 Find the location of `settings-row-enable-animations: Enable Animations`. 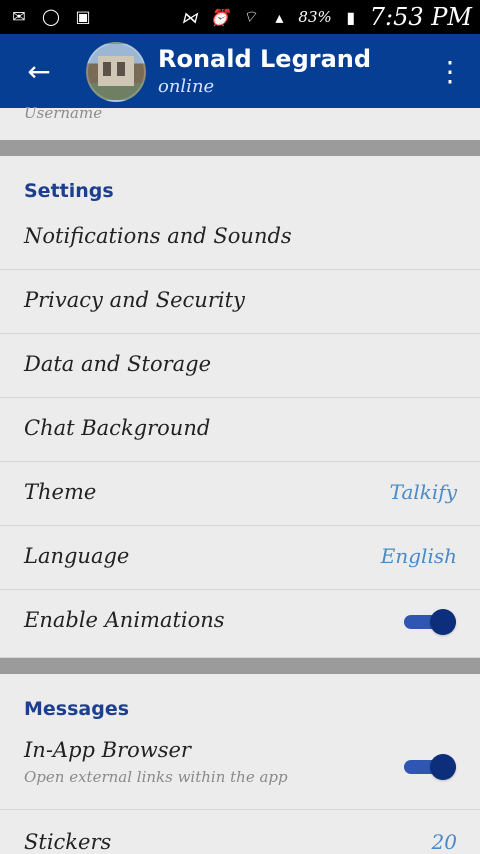

settings-row-enable-animations: Enable Animations is located at coordinates (240, 624).